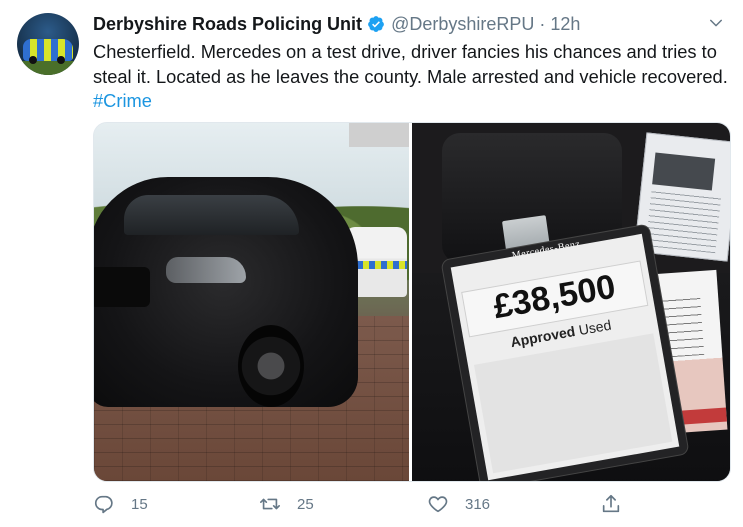 The width and height of the screenshot is (743, 527). Describe the element at coordinates (376, 24) in the screenshot. I see `verified-badge-icon` at that location.